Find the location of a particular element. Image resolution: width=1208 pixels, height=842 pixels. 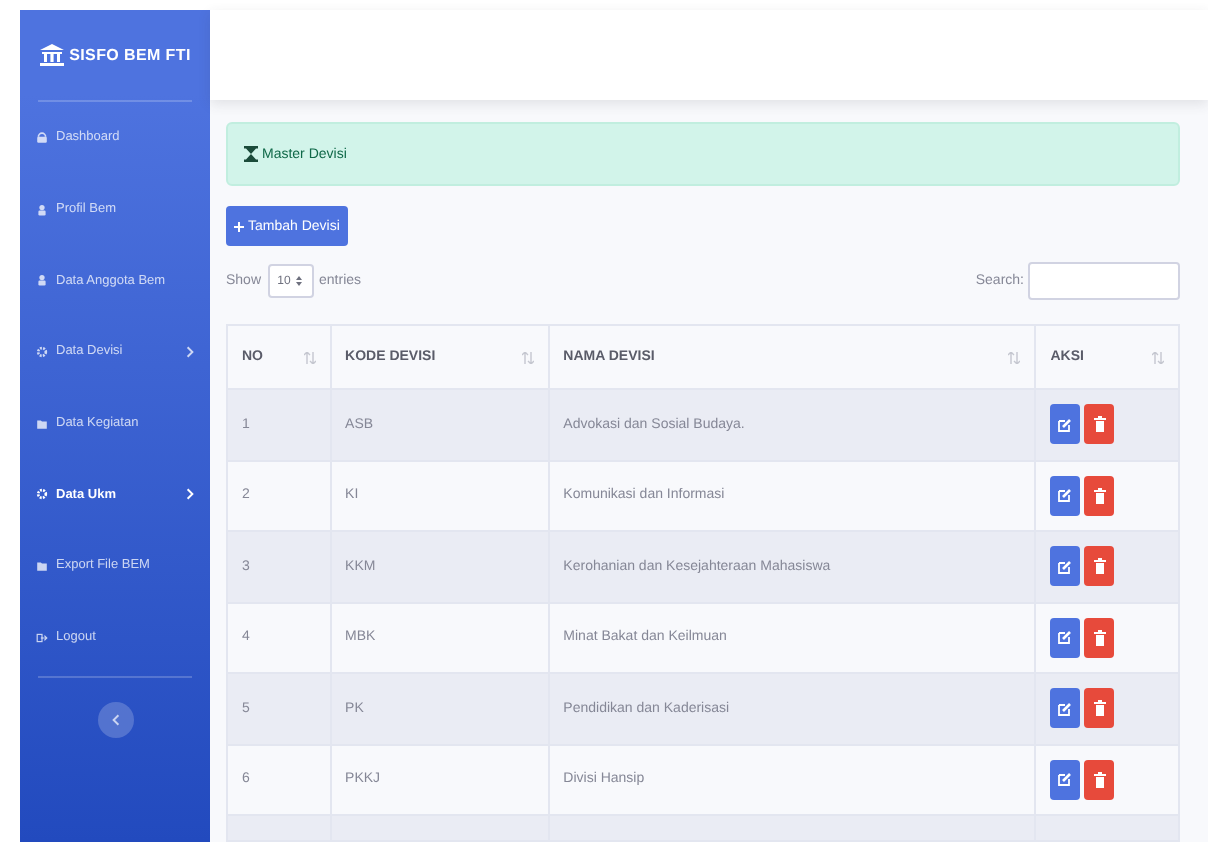

sort-caret-icon is located at coordinates (299, 281).